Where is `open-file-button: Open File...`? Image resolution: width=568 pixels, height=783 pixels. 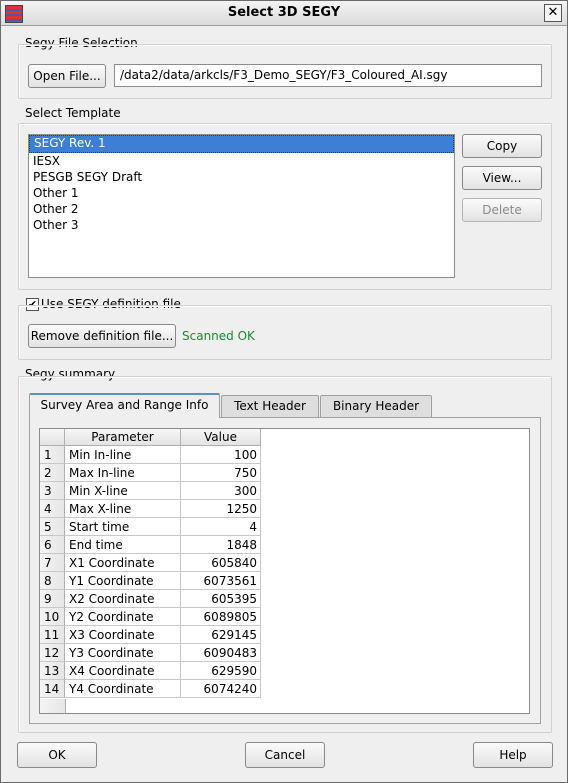 open-file-button: Open File... is located at coordinates (67, 76).